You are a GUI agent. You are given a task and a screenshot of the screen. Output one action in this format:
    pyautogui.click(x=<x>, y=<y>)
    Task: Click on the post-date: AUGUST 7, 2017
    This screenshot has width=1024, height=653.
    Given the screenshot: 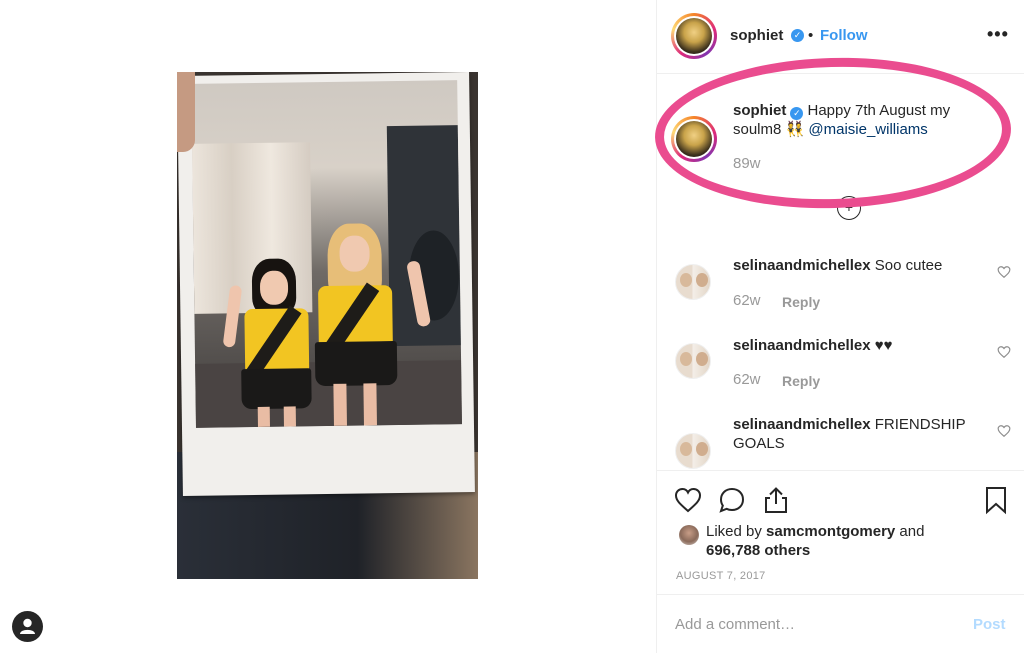 What is the action you would take?
    pyautogui.click(x=721, y=576)
    